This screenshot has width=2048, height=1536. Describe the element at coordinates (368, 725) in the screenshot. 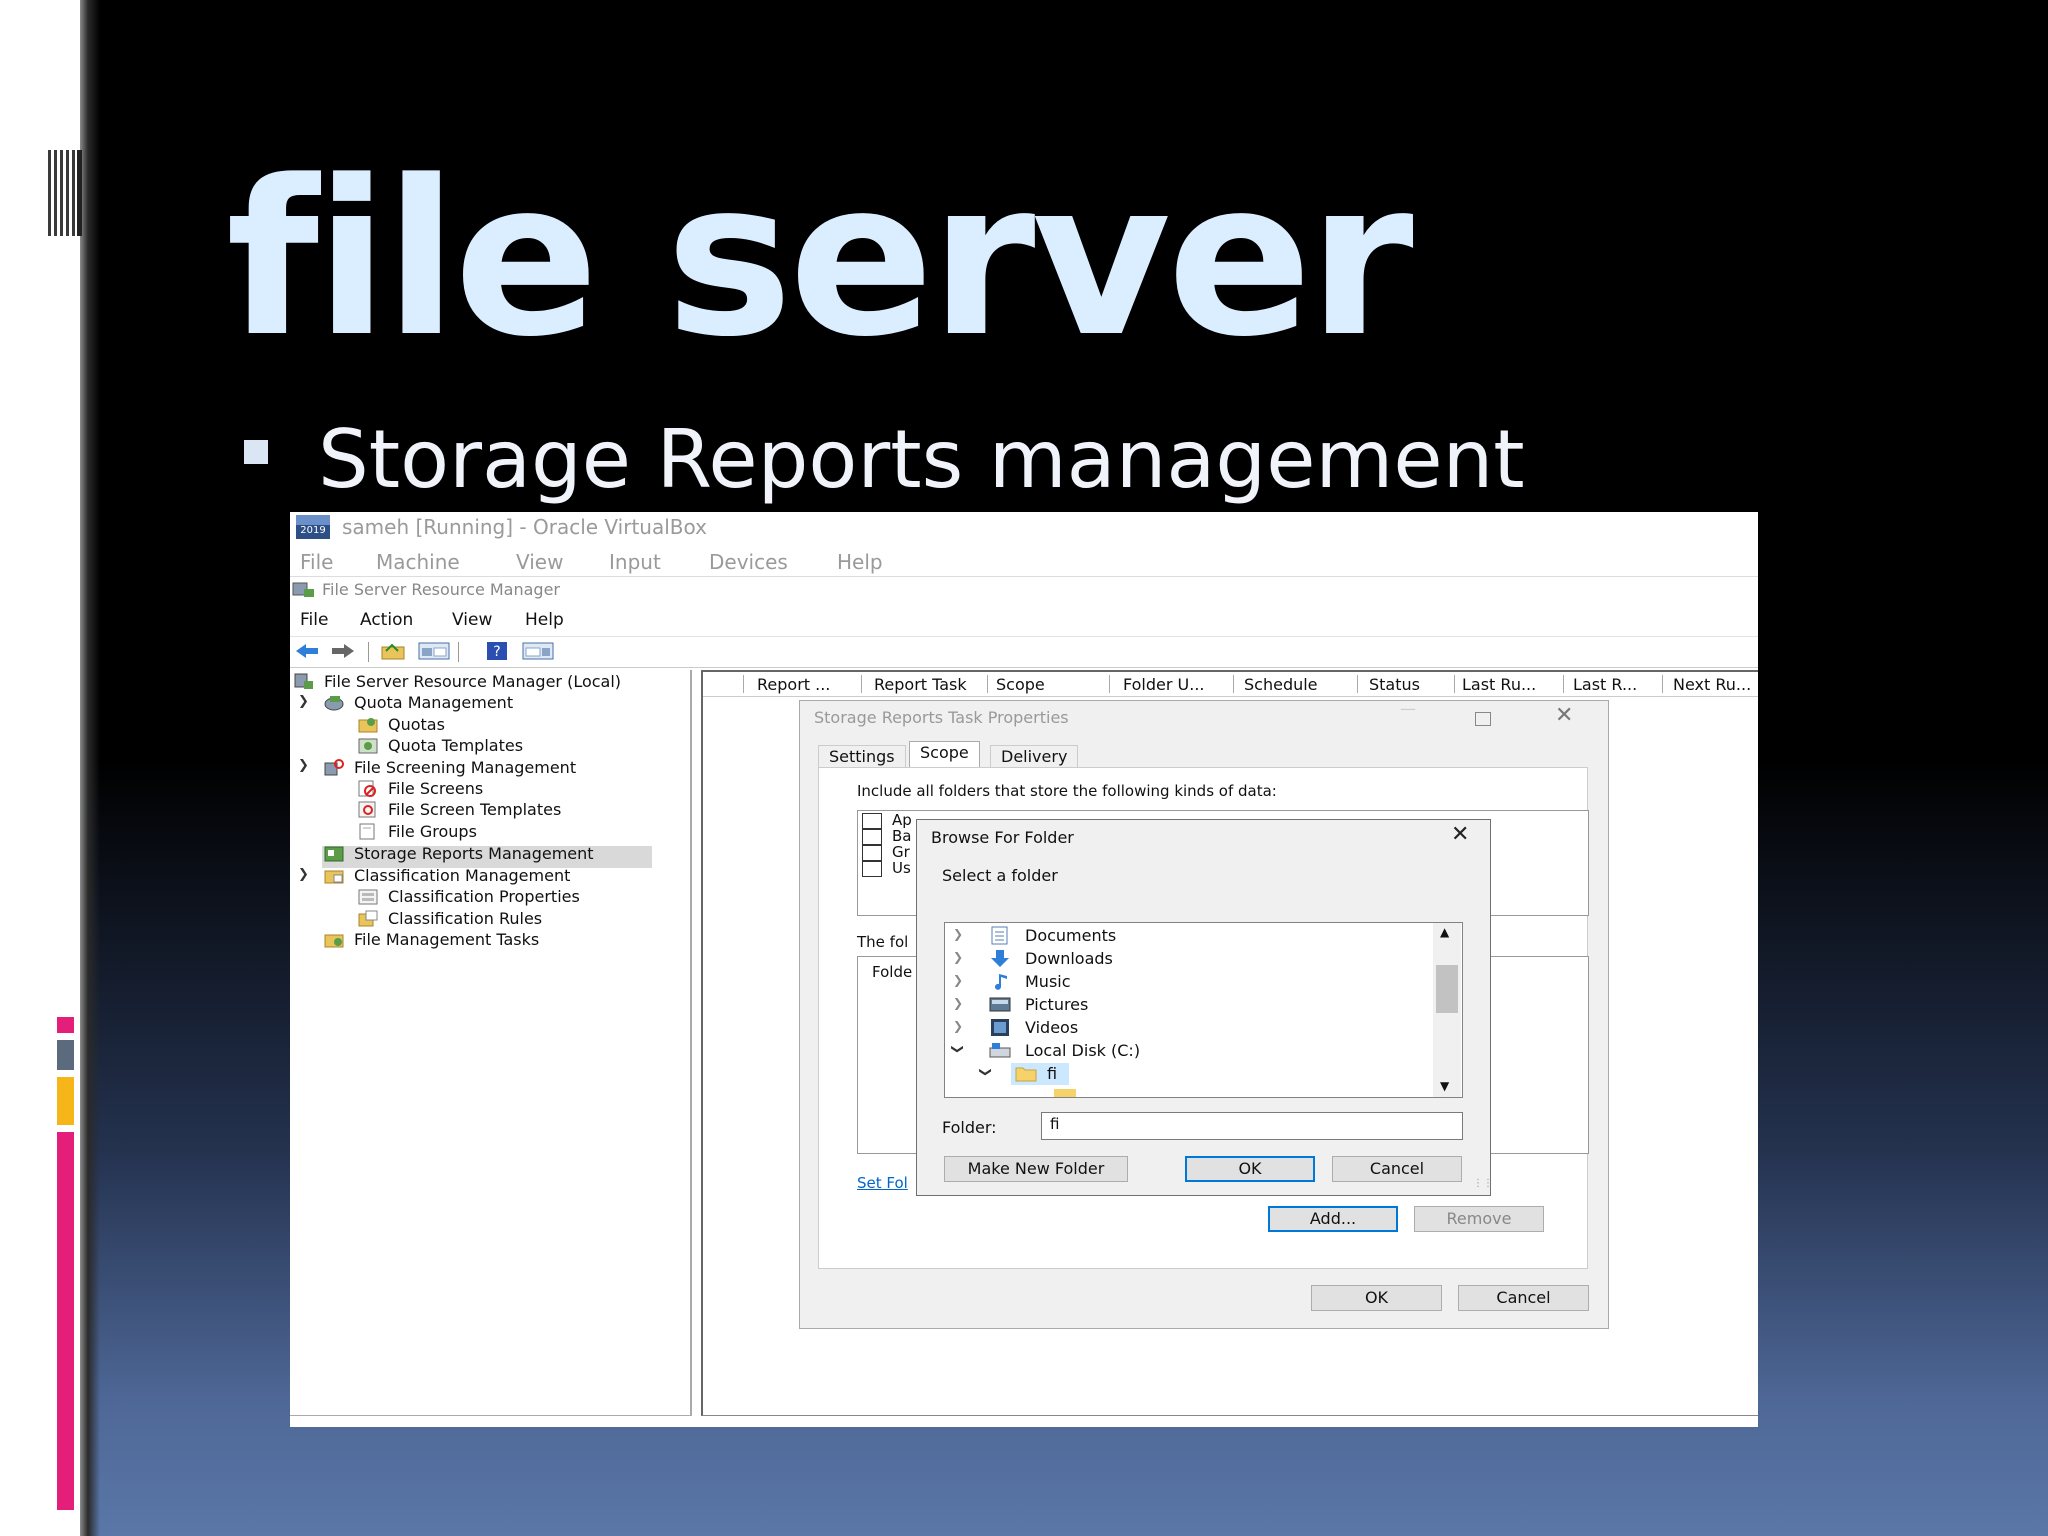

I see `quotas-icon` at that location.